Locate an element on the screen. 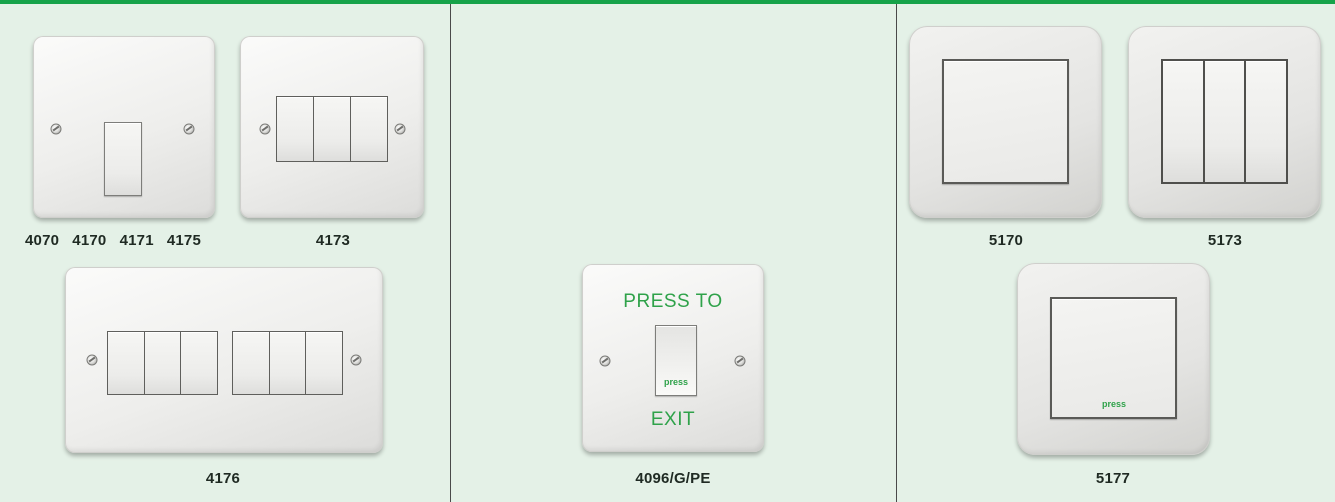 This screenshot has height=502, width=1335. column-divider-left is located at coordinates (450, 253).